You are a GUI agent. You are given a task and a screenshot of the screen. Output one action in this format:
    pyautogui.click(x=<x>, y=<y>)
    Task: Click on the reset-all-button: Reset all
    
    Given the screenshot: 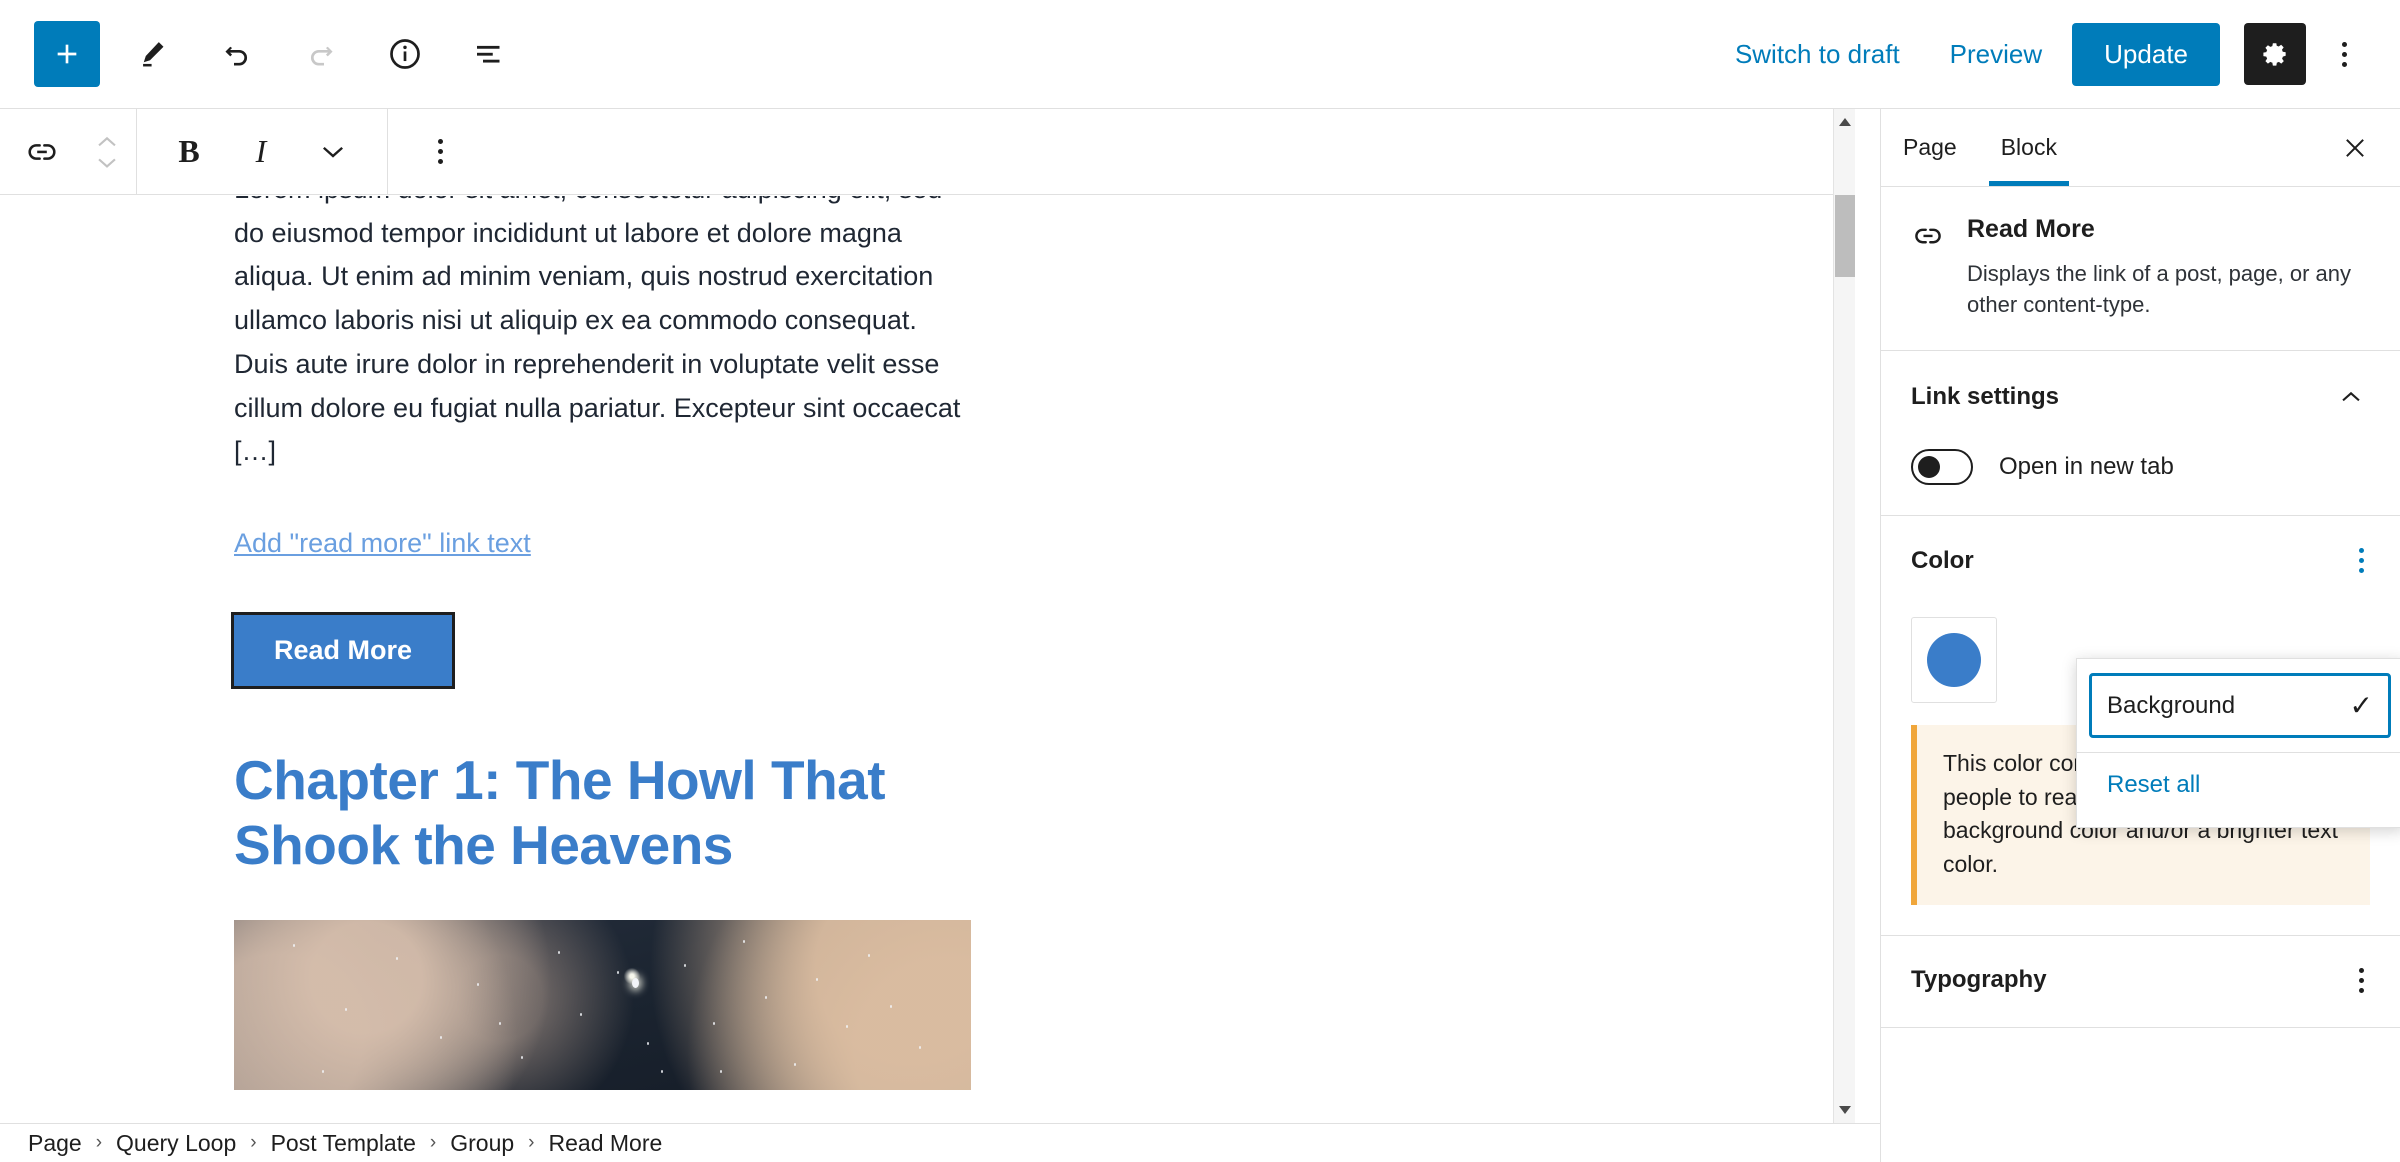 What is the action you would take?
    pyautogui.click(x=2238, y=785)
    